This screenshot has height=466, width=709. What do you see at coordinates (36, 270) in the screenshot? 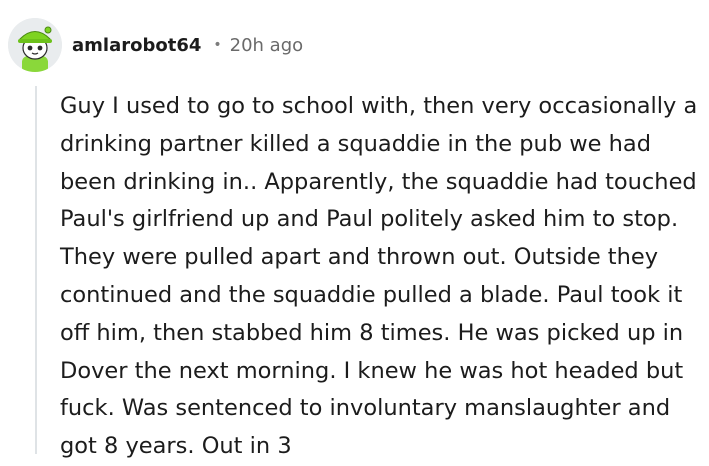
I see `thread-line` at bounding box center [36, 270].